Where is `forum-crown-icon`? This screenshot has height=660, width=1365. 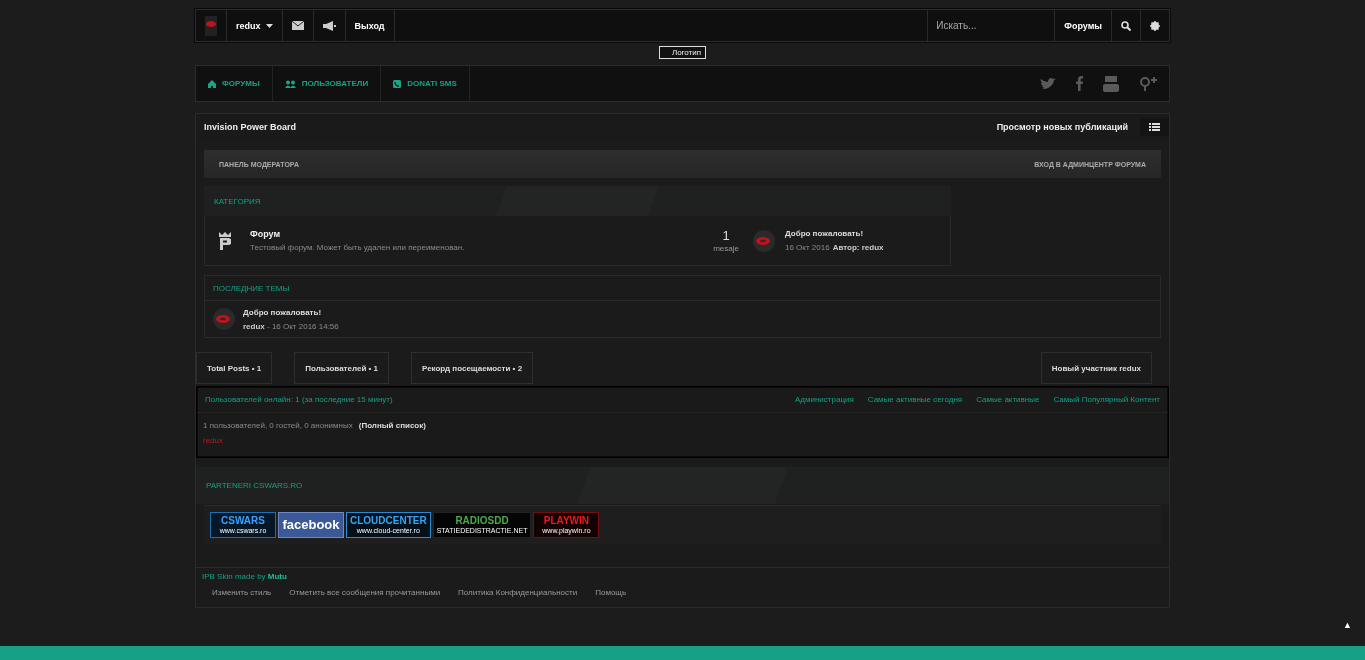
forum-crown-icon is located at coordinates (225, 240).